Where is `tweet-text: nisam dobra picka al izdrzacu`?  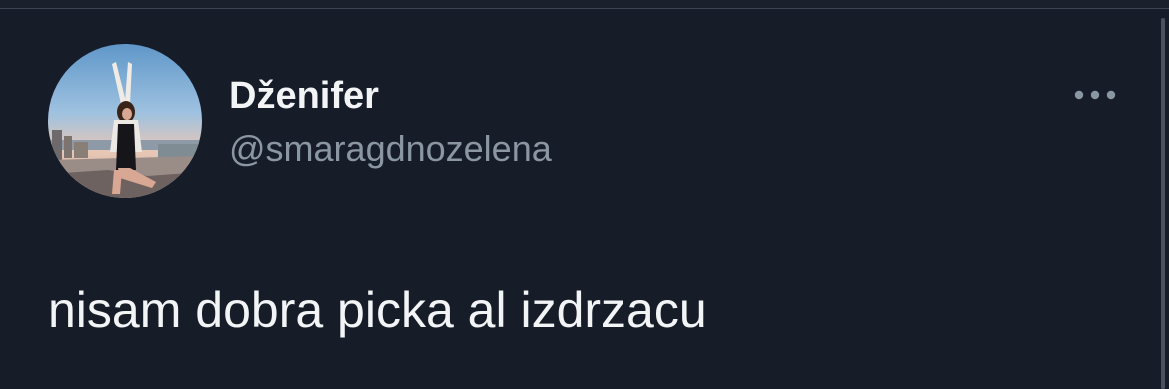 tweet-text: nisam dobra picka al izdrzacu is located at coordinates (377, 310).